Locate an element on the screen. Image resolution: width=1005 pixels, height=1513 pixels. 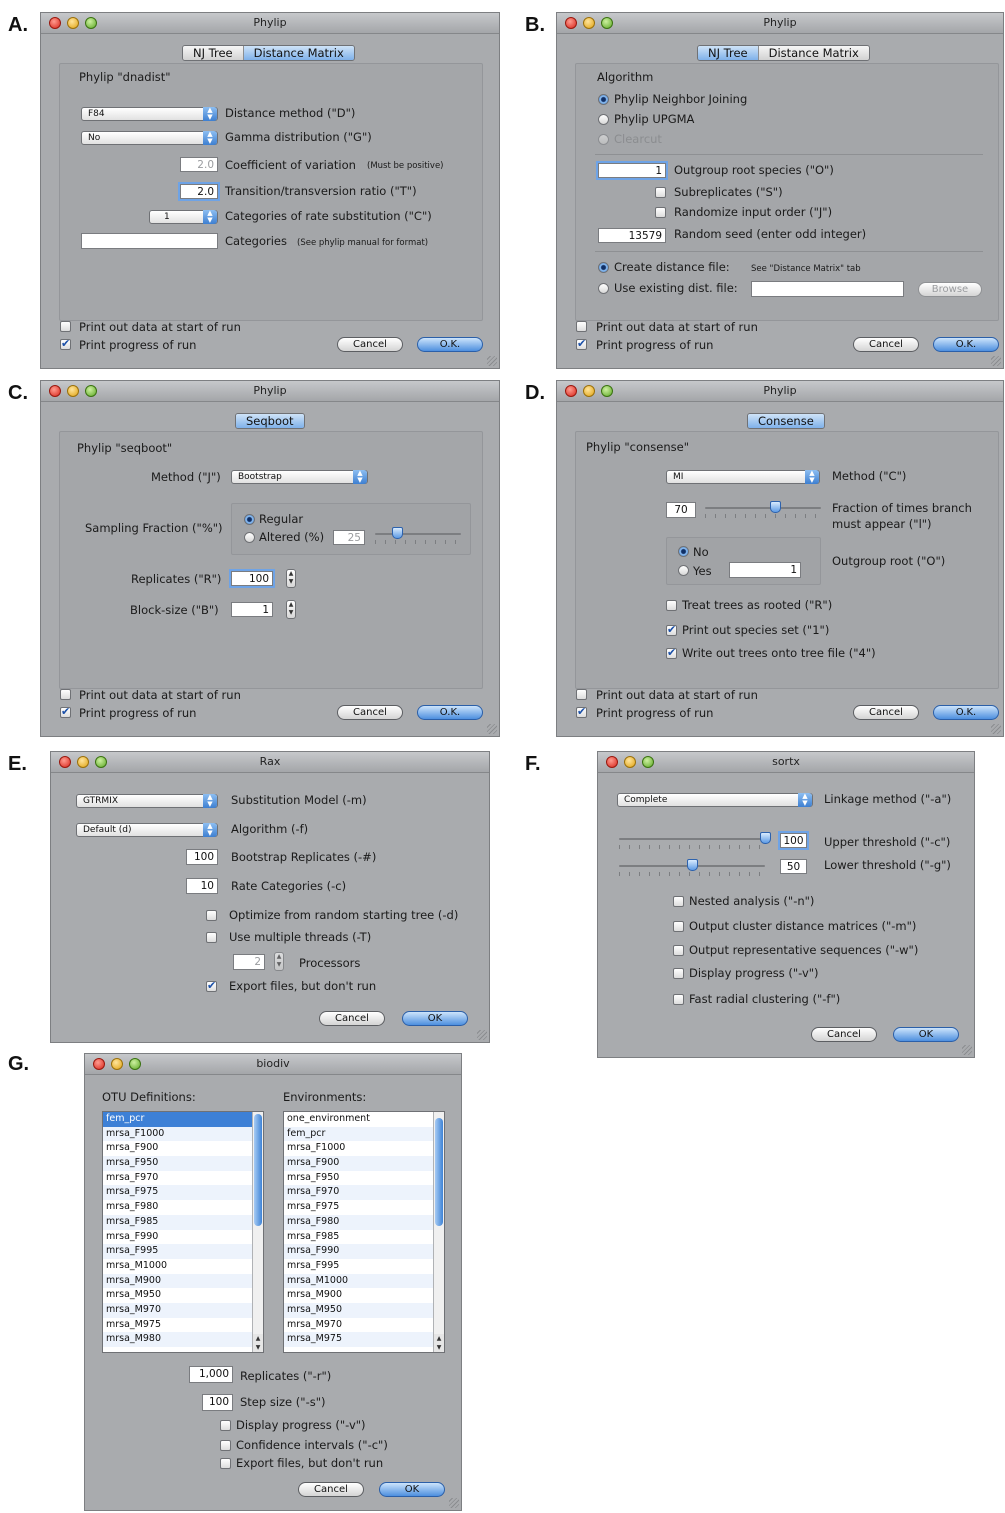
replicates-stepper: ▲ ▼ is located at coordinates (291, 578).